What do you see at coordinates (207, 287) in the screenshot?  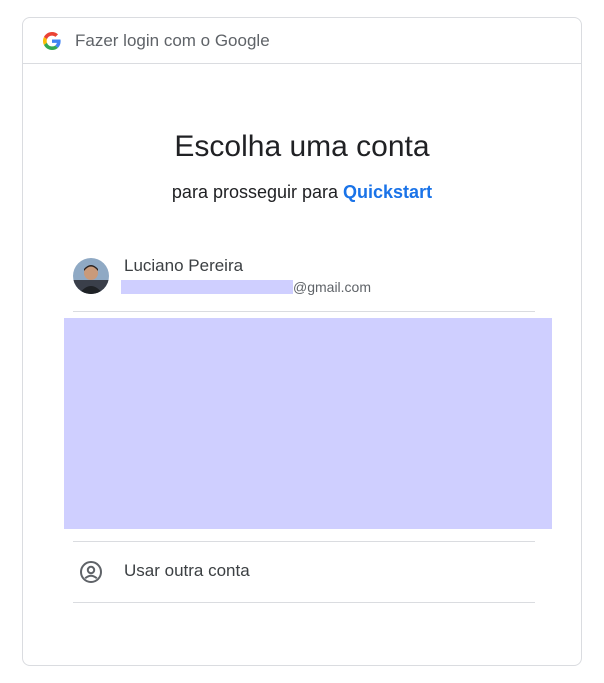 I see `redacted-email-prefix` at bounding box center [207, 287].